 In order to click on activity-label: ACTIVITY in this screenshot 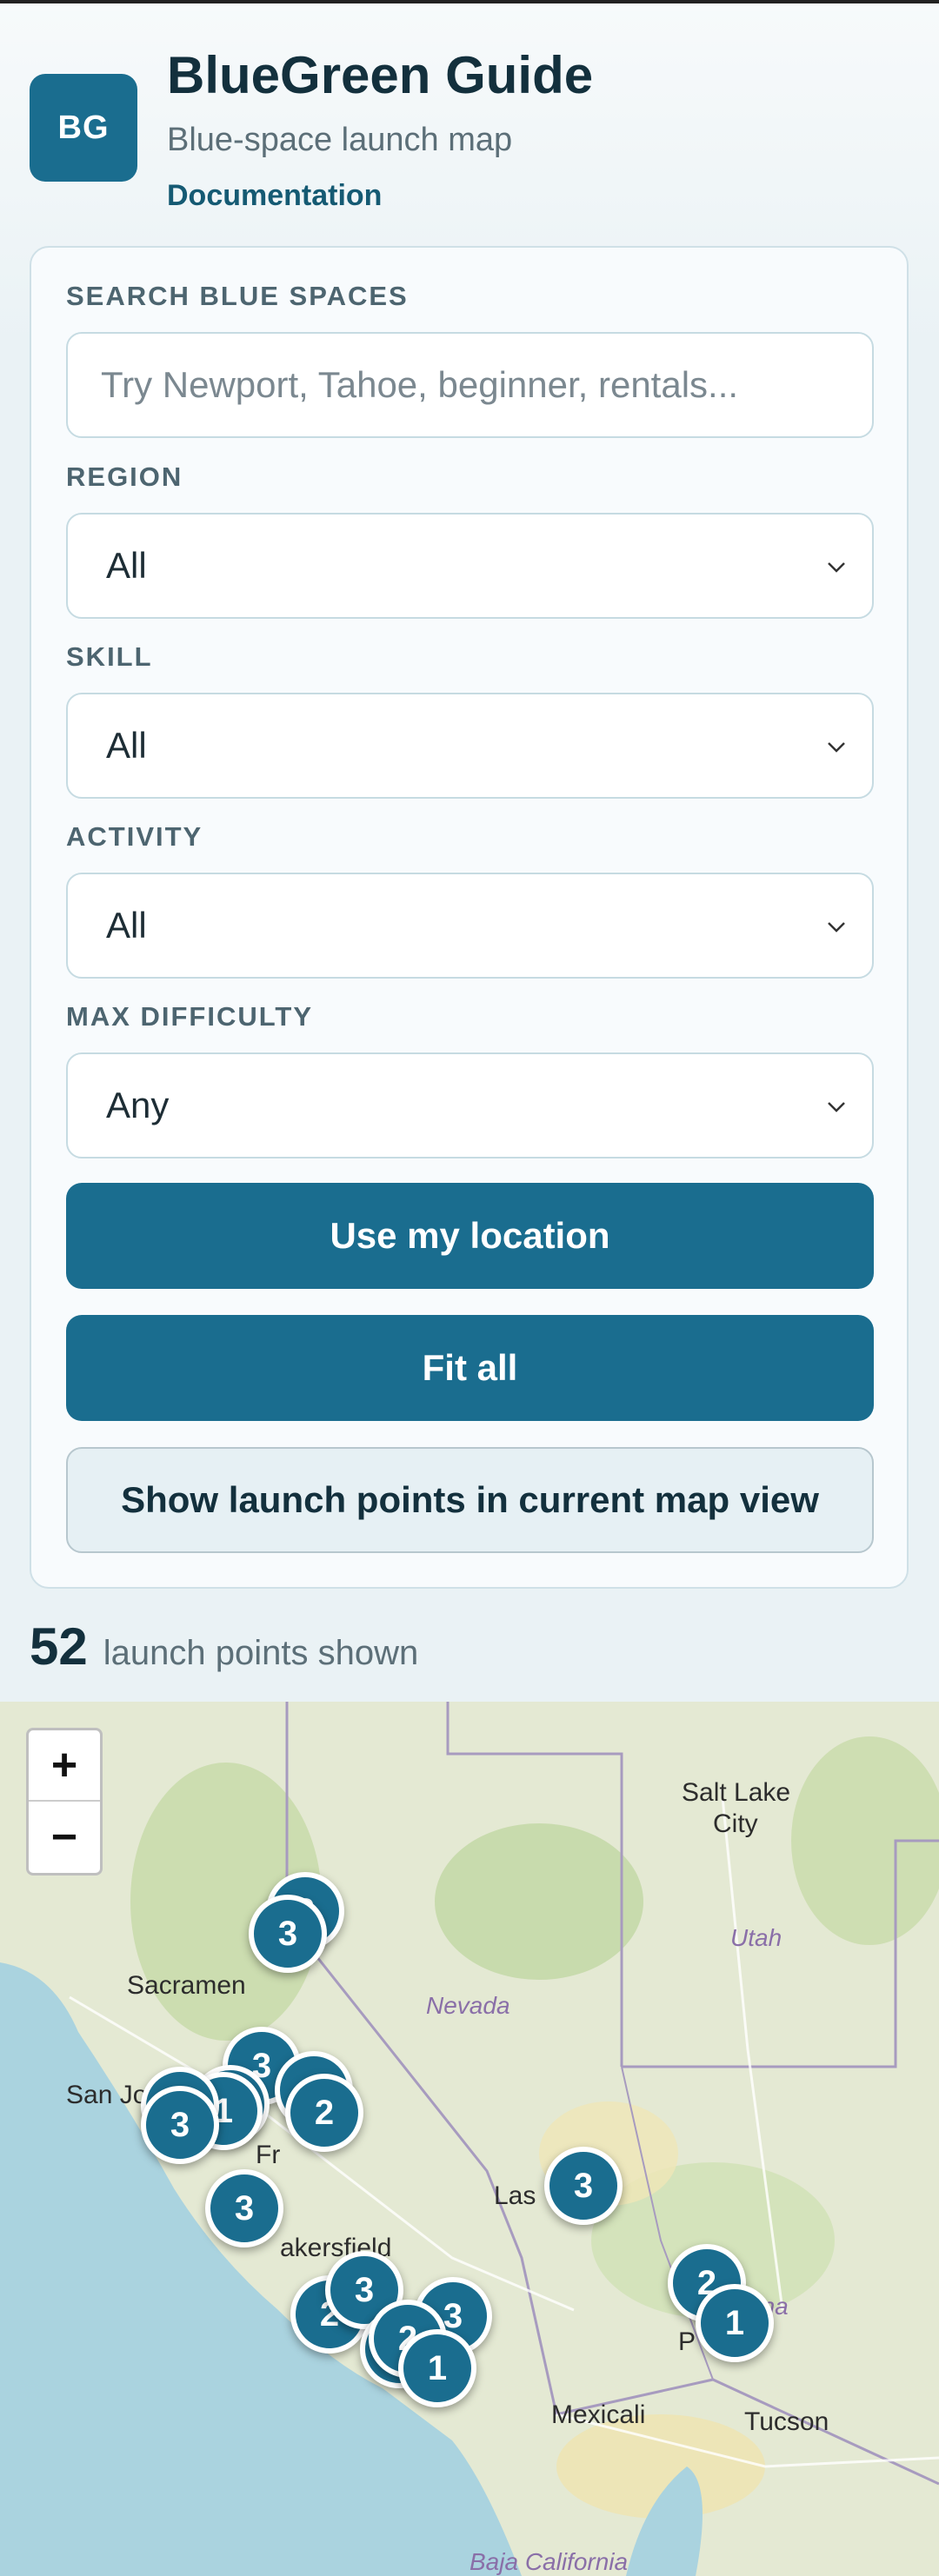, I will do `click(135, 836)`.